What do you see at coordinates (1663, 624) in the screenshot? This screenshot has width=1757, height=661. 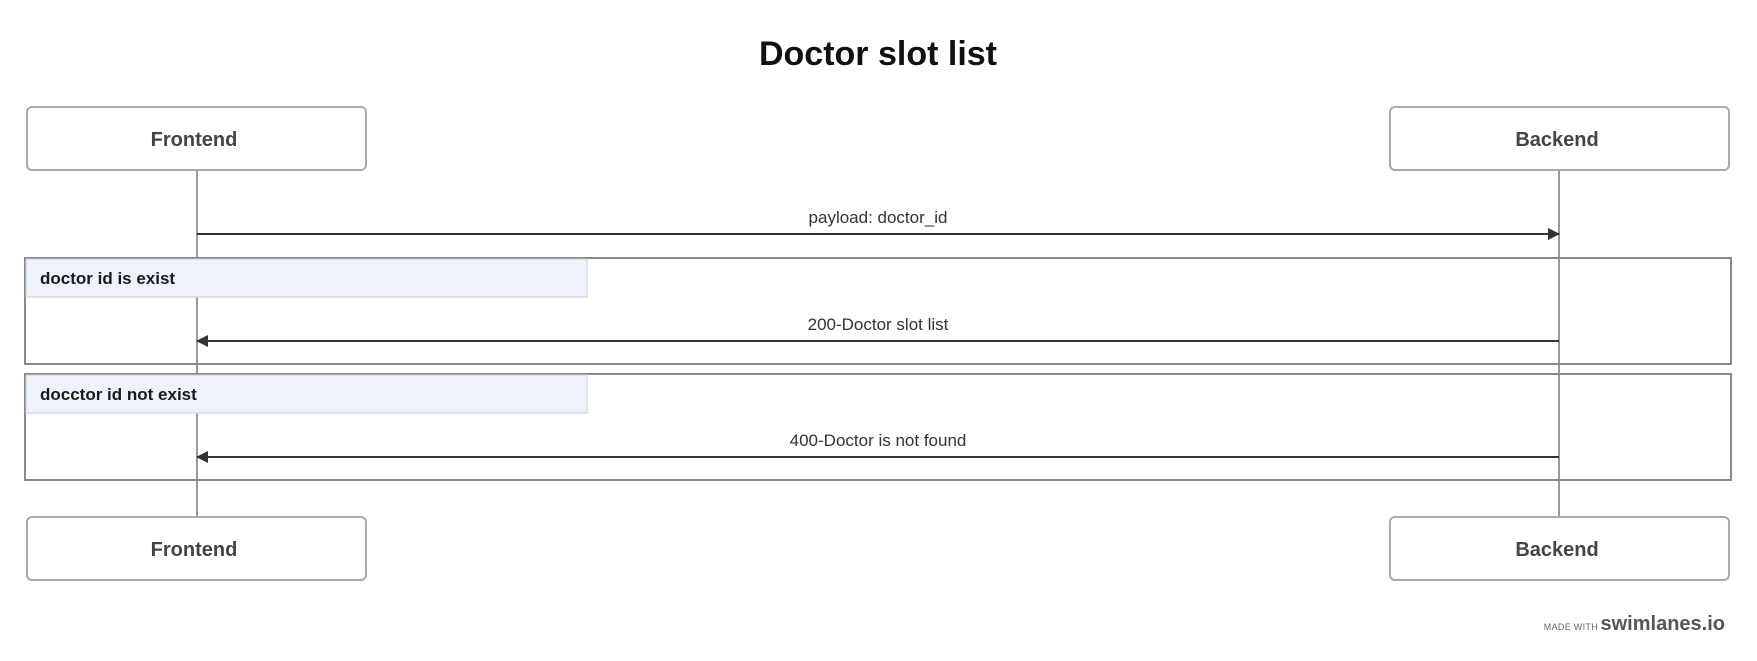 I see `brand-logo-text: swimlanes.io` at bounding box center [1663, 624].